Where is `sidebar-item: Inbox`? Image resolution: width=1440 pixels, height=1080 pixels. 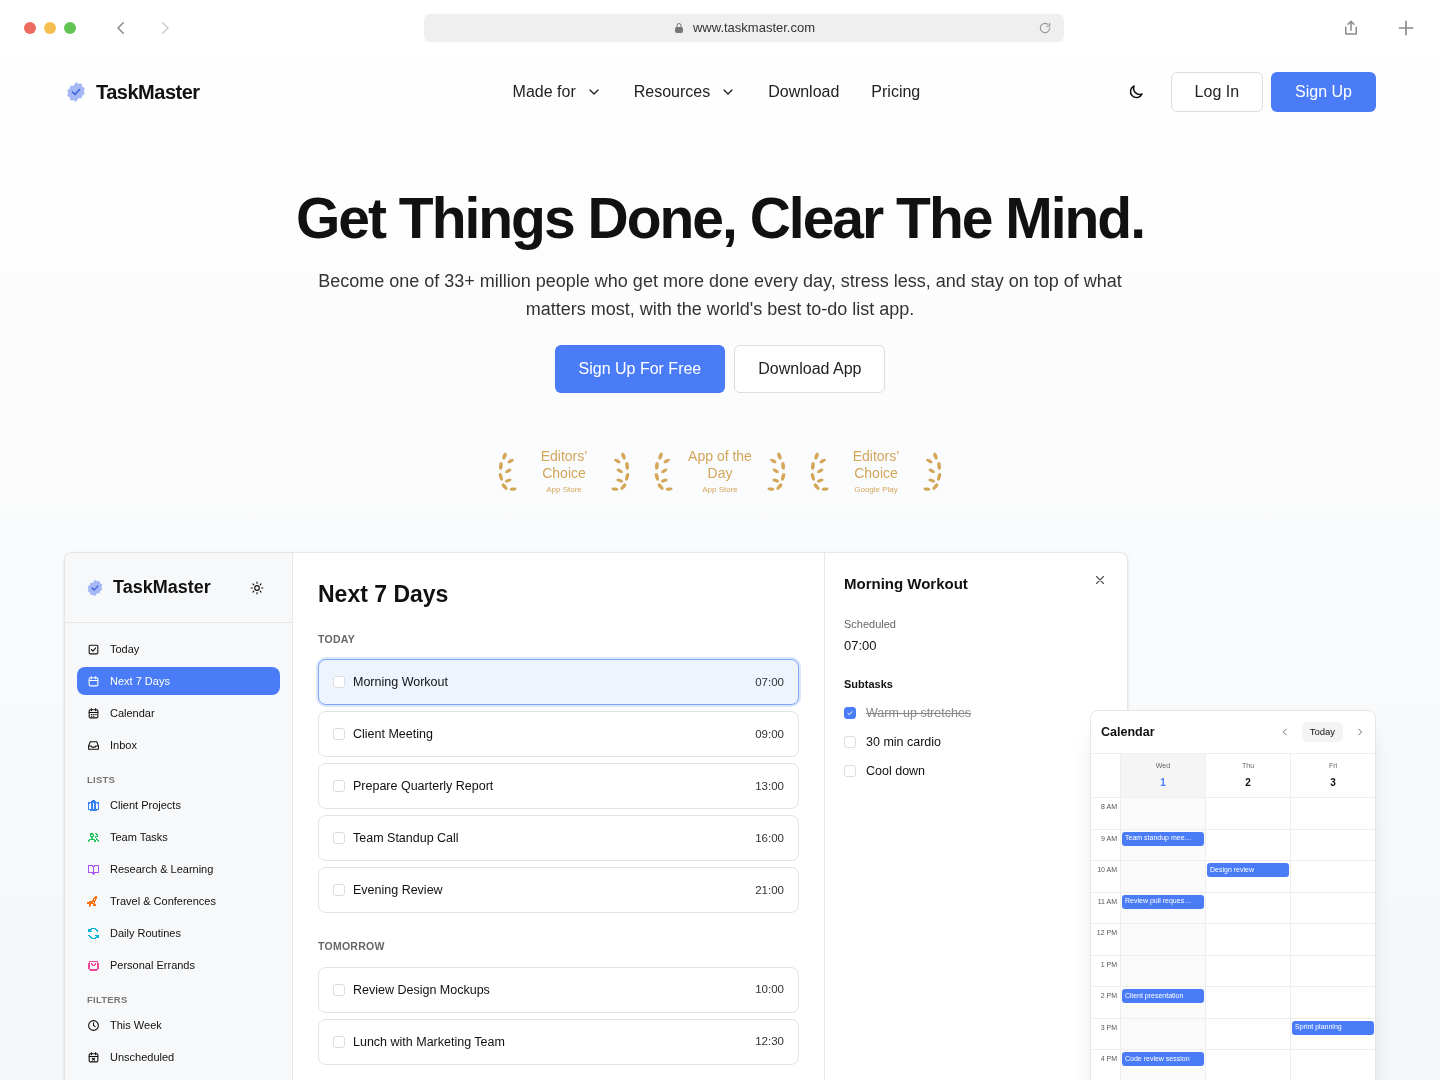 sidebar-item: Inbox is located at coordinates (178, 745).